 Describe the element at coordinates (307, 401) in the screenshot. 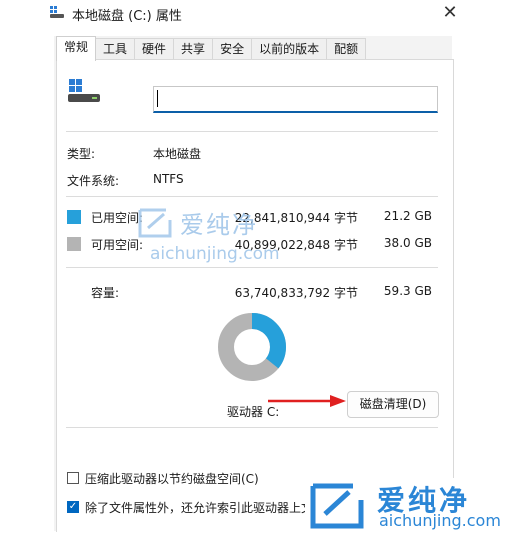

I see `red-arrow-icon` at that location.